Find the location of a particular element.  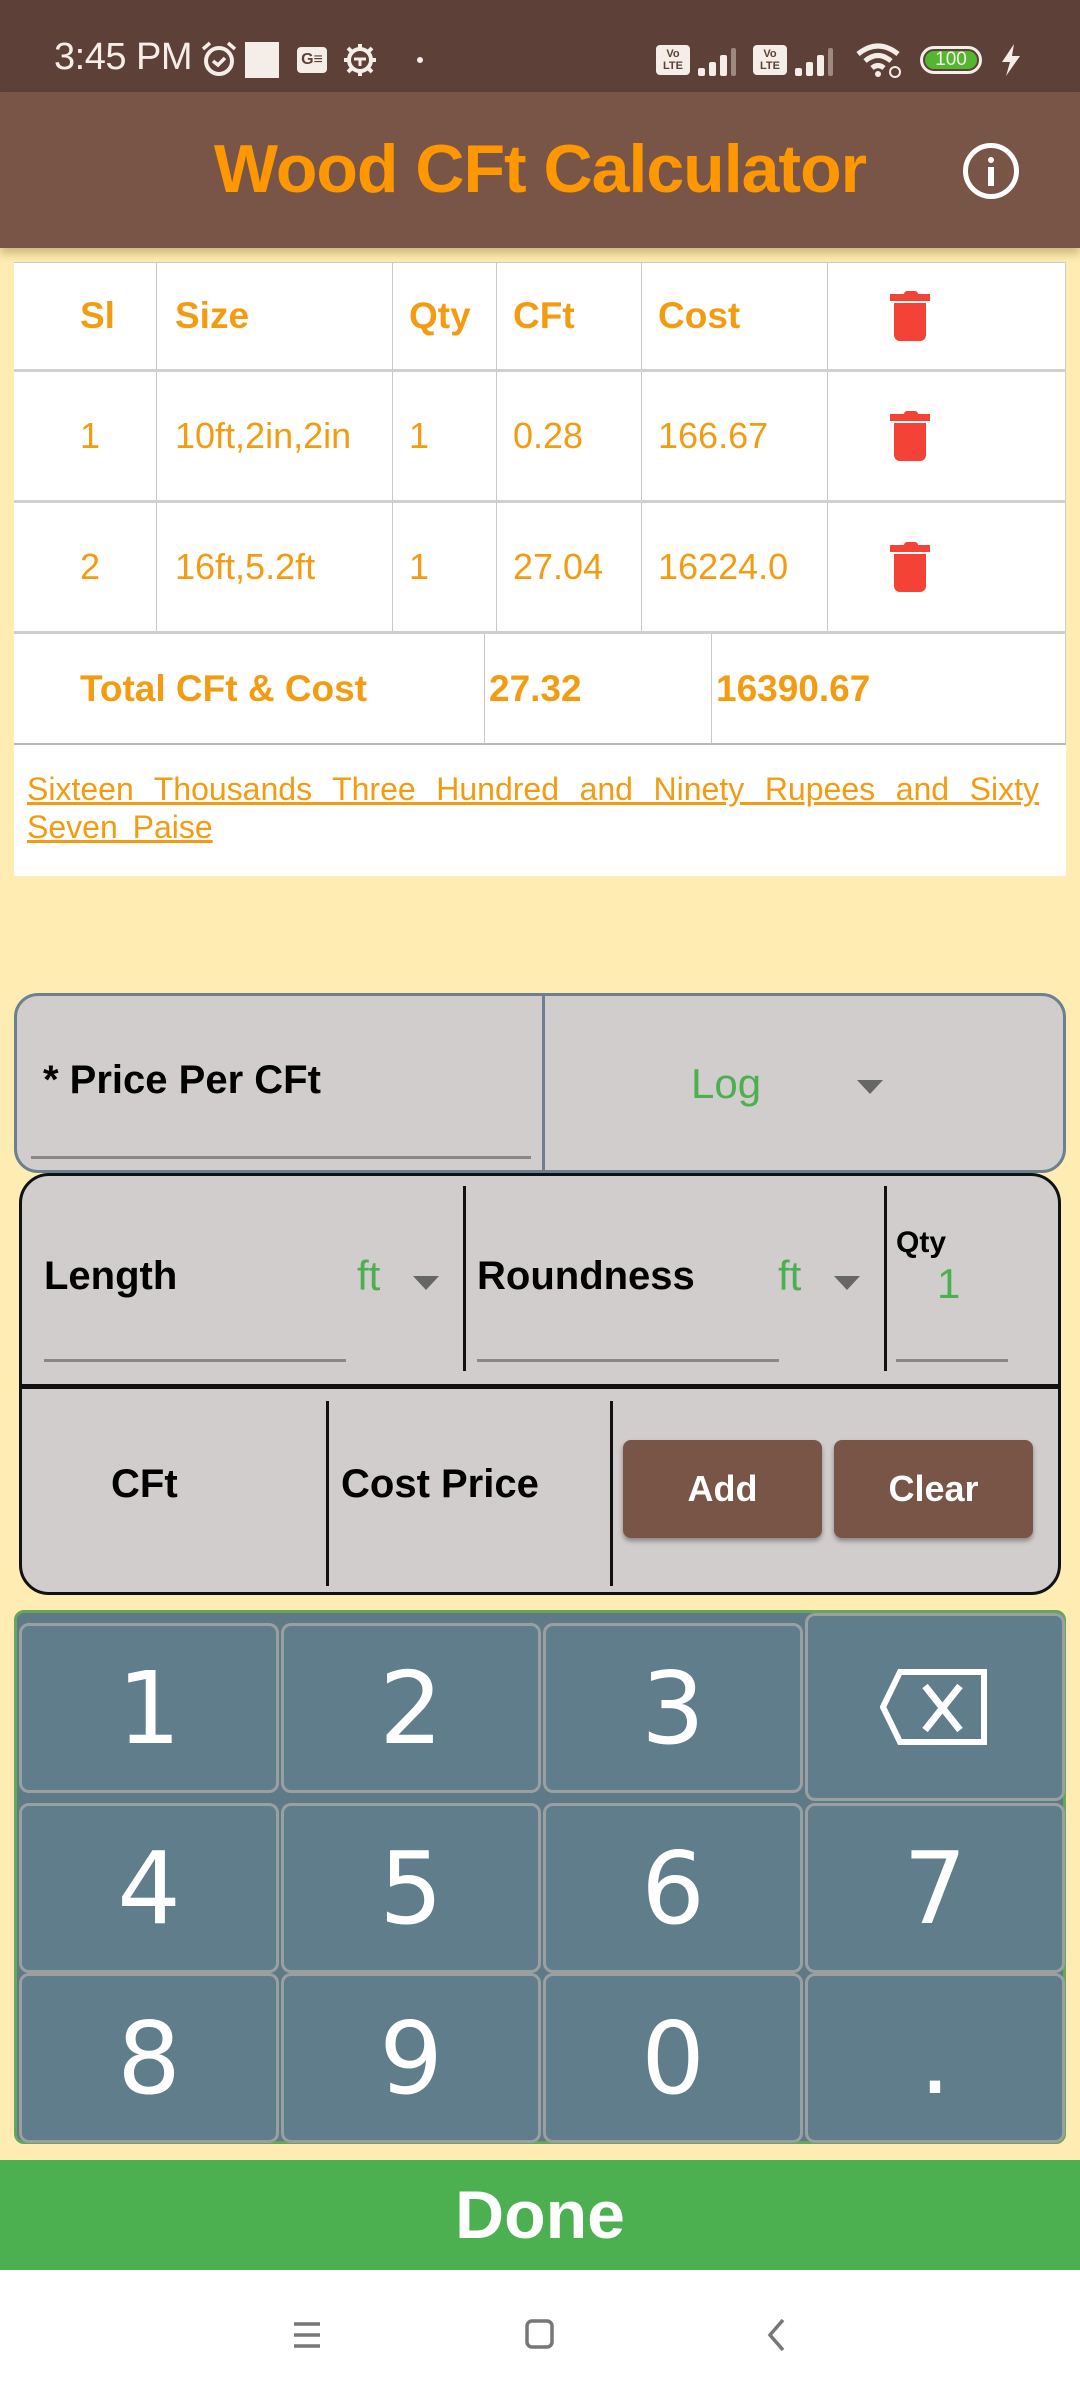

key-9: 9 is located at coordinates (411, 2058).